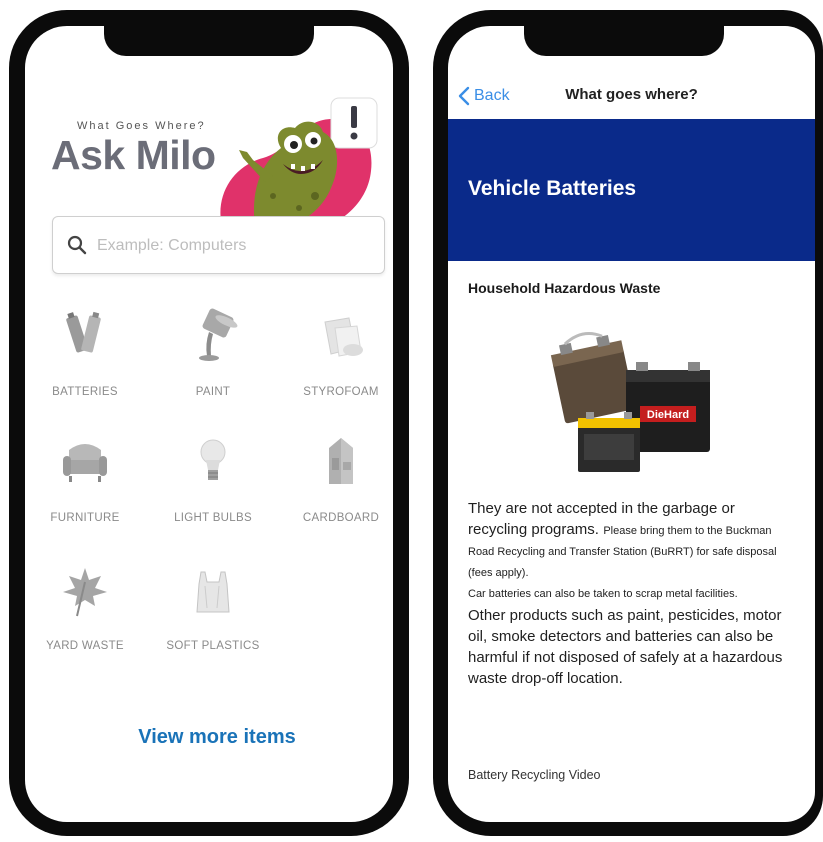 This screenshot has width=823, height=842. Describe the element at coordinates (213, 518) in the screenshot. I see `category-label: LIGHT BULBS` at that location.